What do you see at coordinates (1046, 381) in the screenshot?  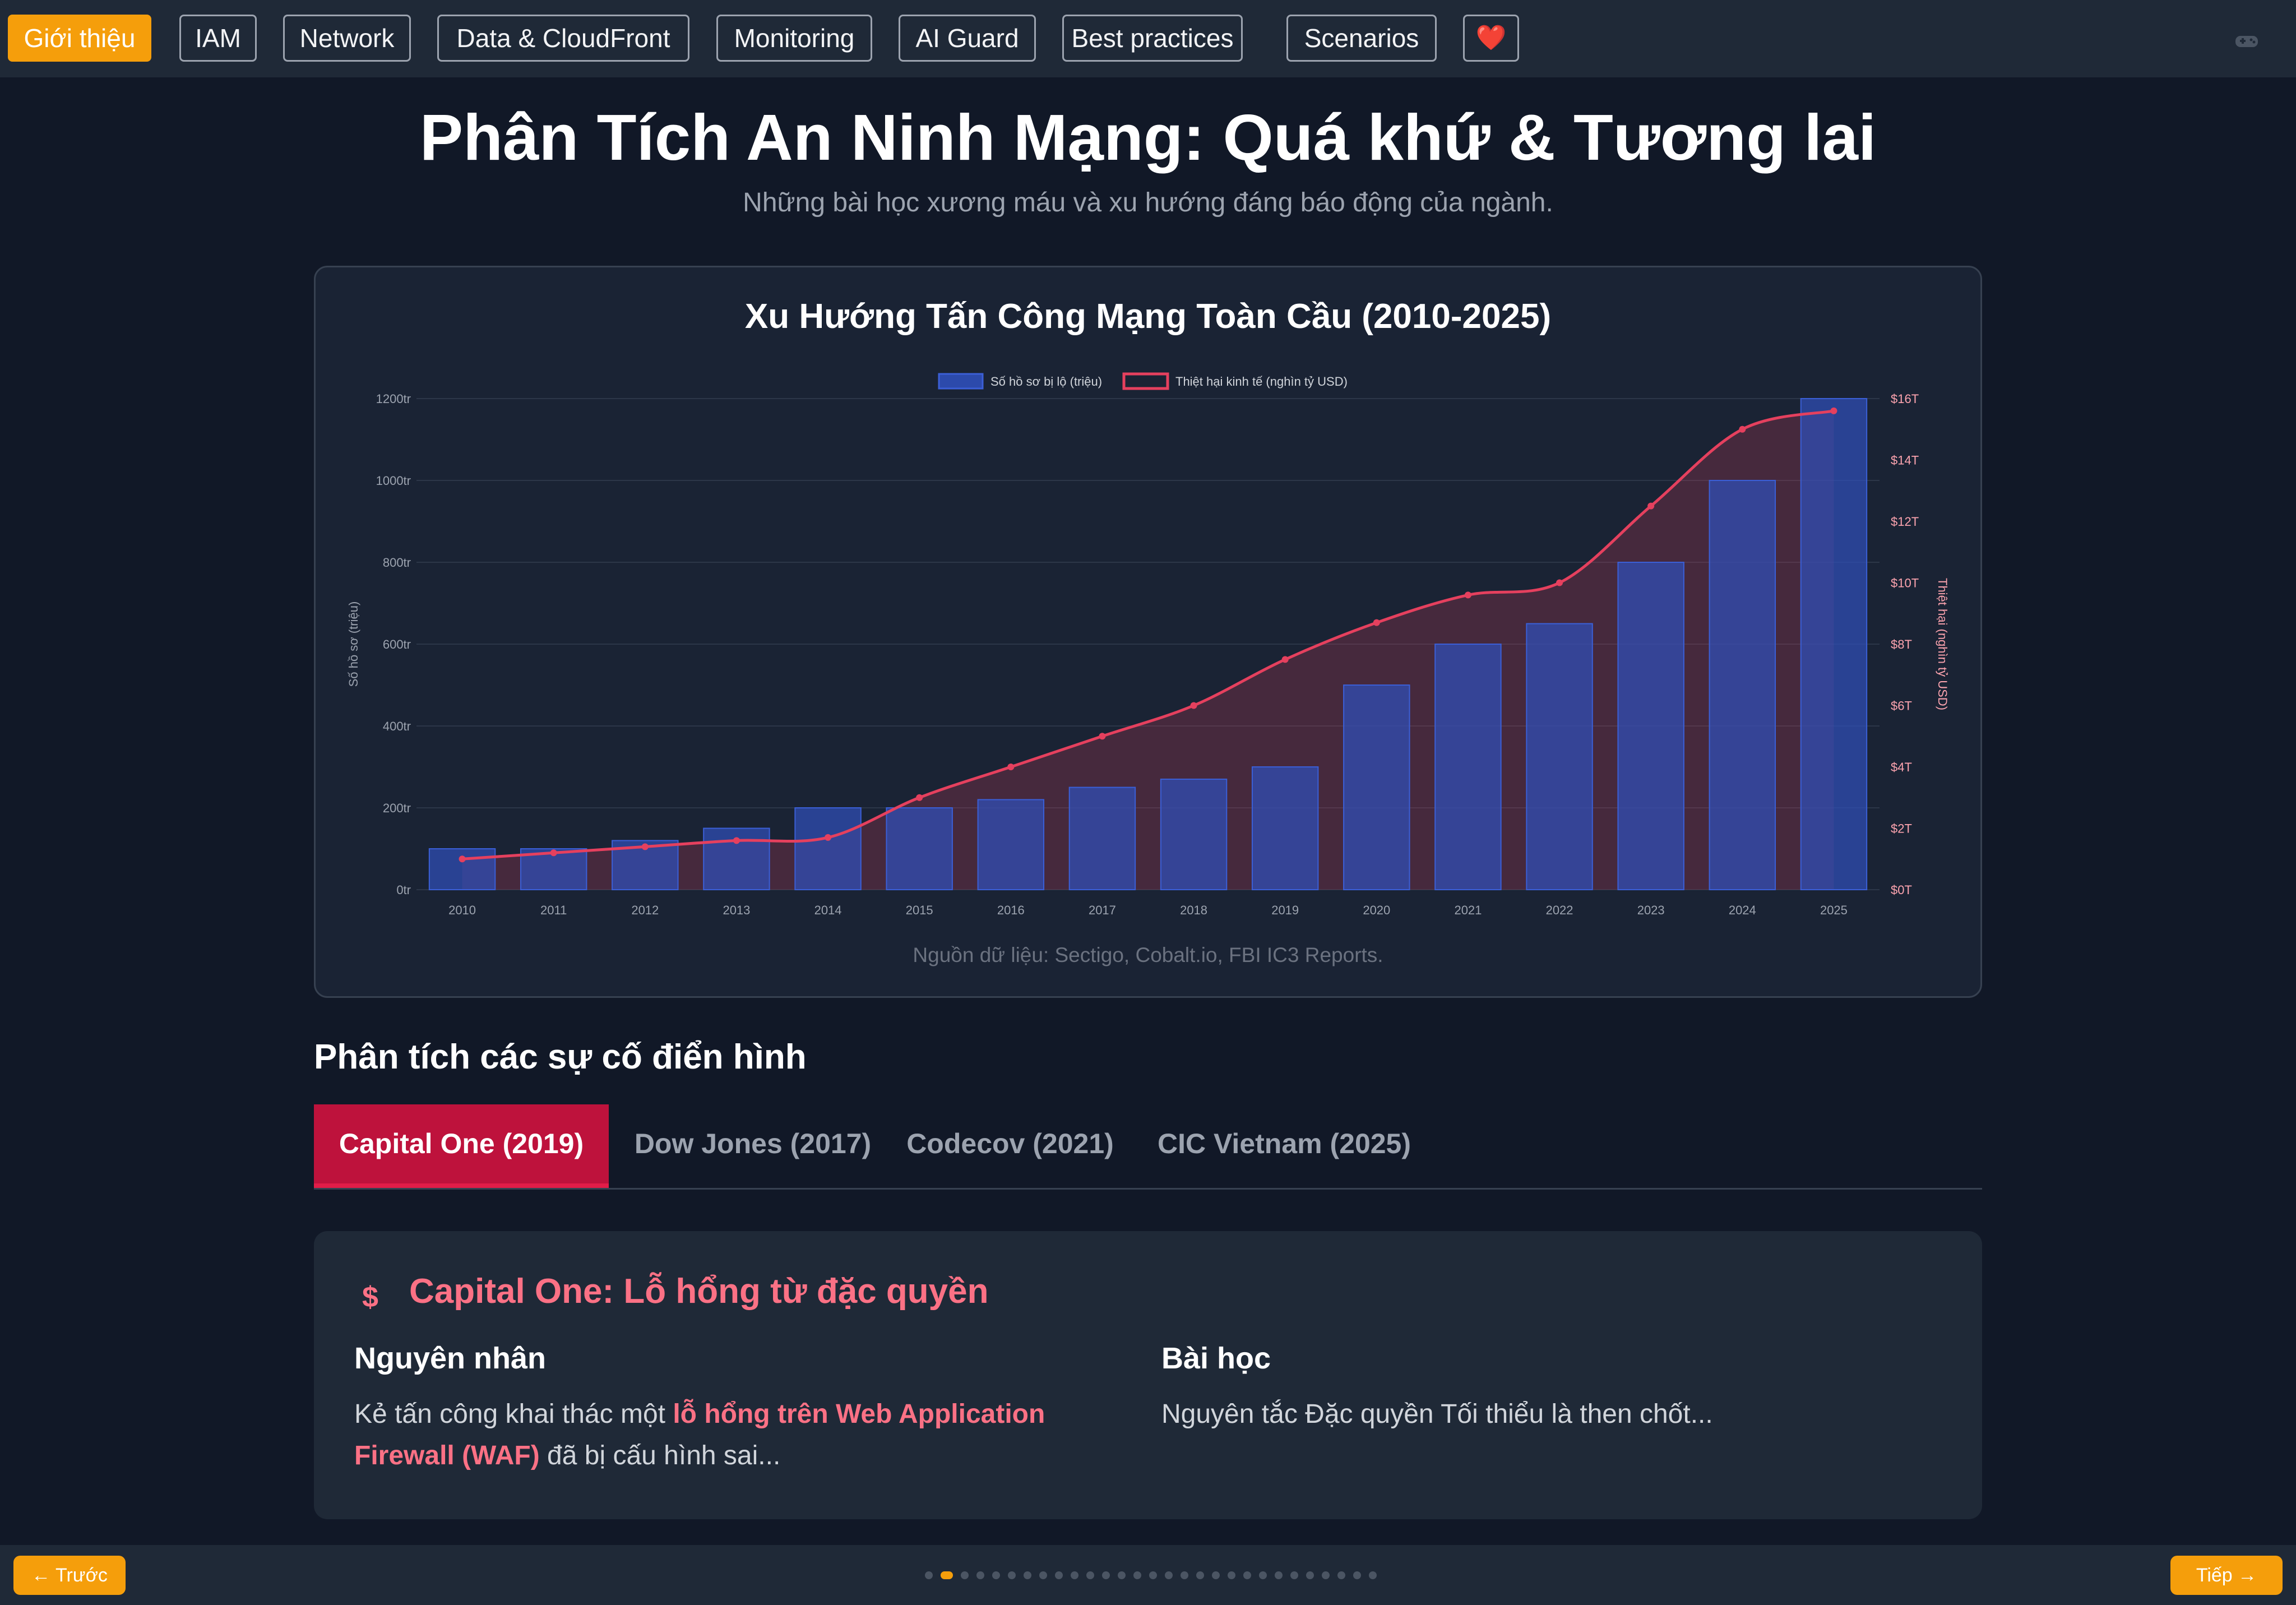 I see `legend-label-records: Số hồ sơ bị lộ (triệu)` at bounding box center [1046, 381].